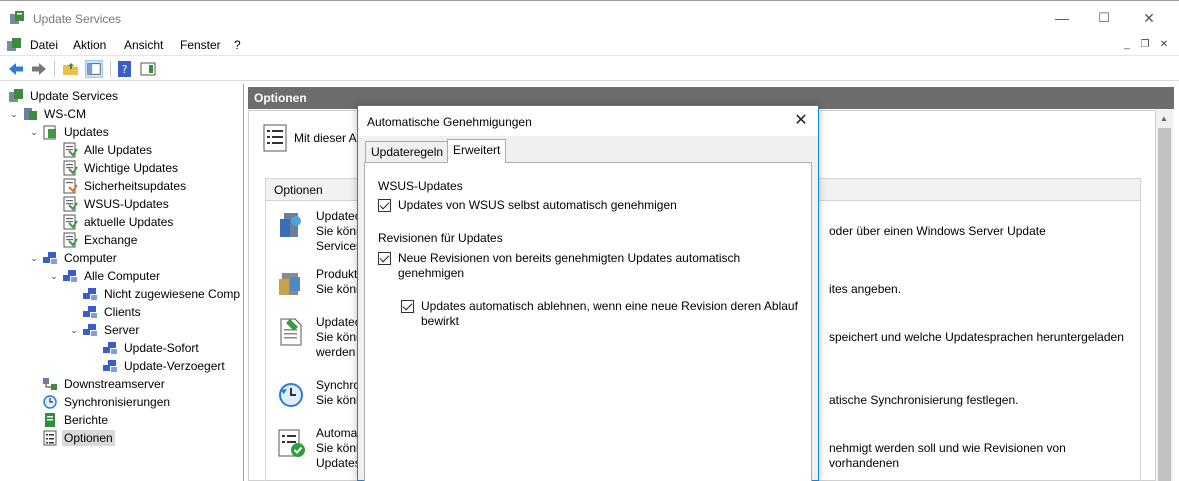  I want to click on group-wsus-updates: WSUS-Updates, so click(420, 186).